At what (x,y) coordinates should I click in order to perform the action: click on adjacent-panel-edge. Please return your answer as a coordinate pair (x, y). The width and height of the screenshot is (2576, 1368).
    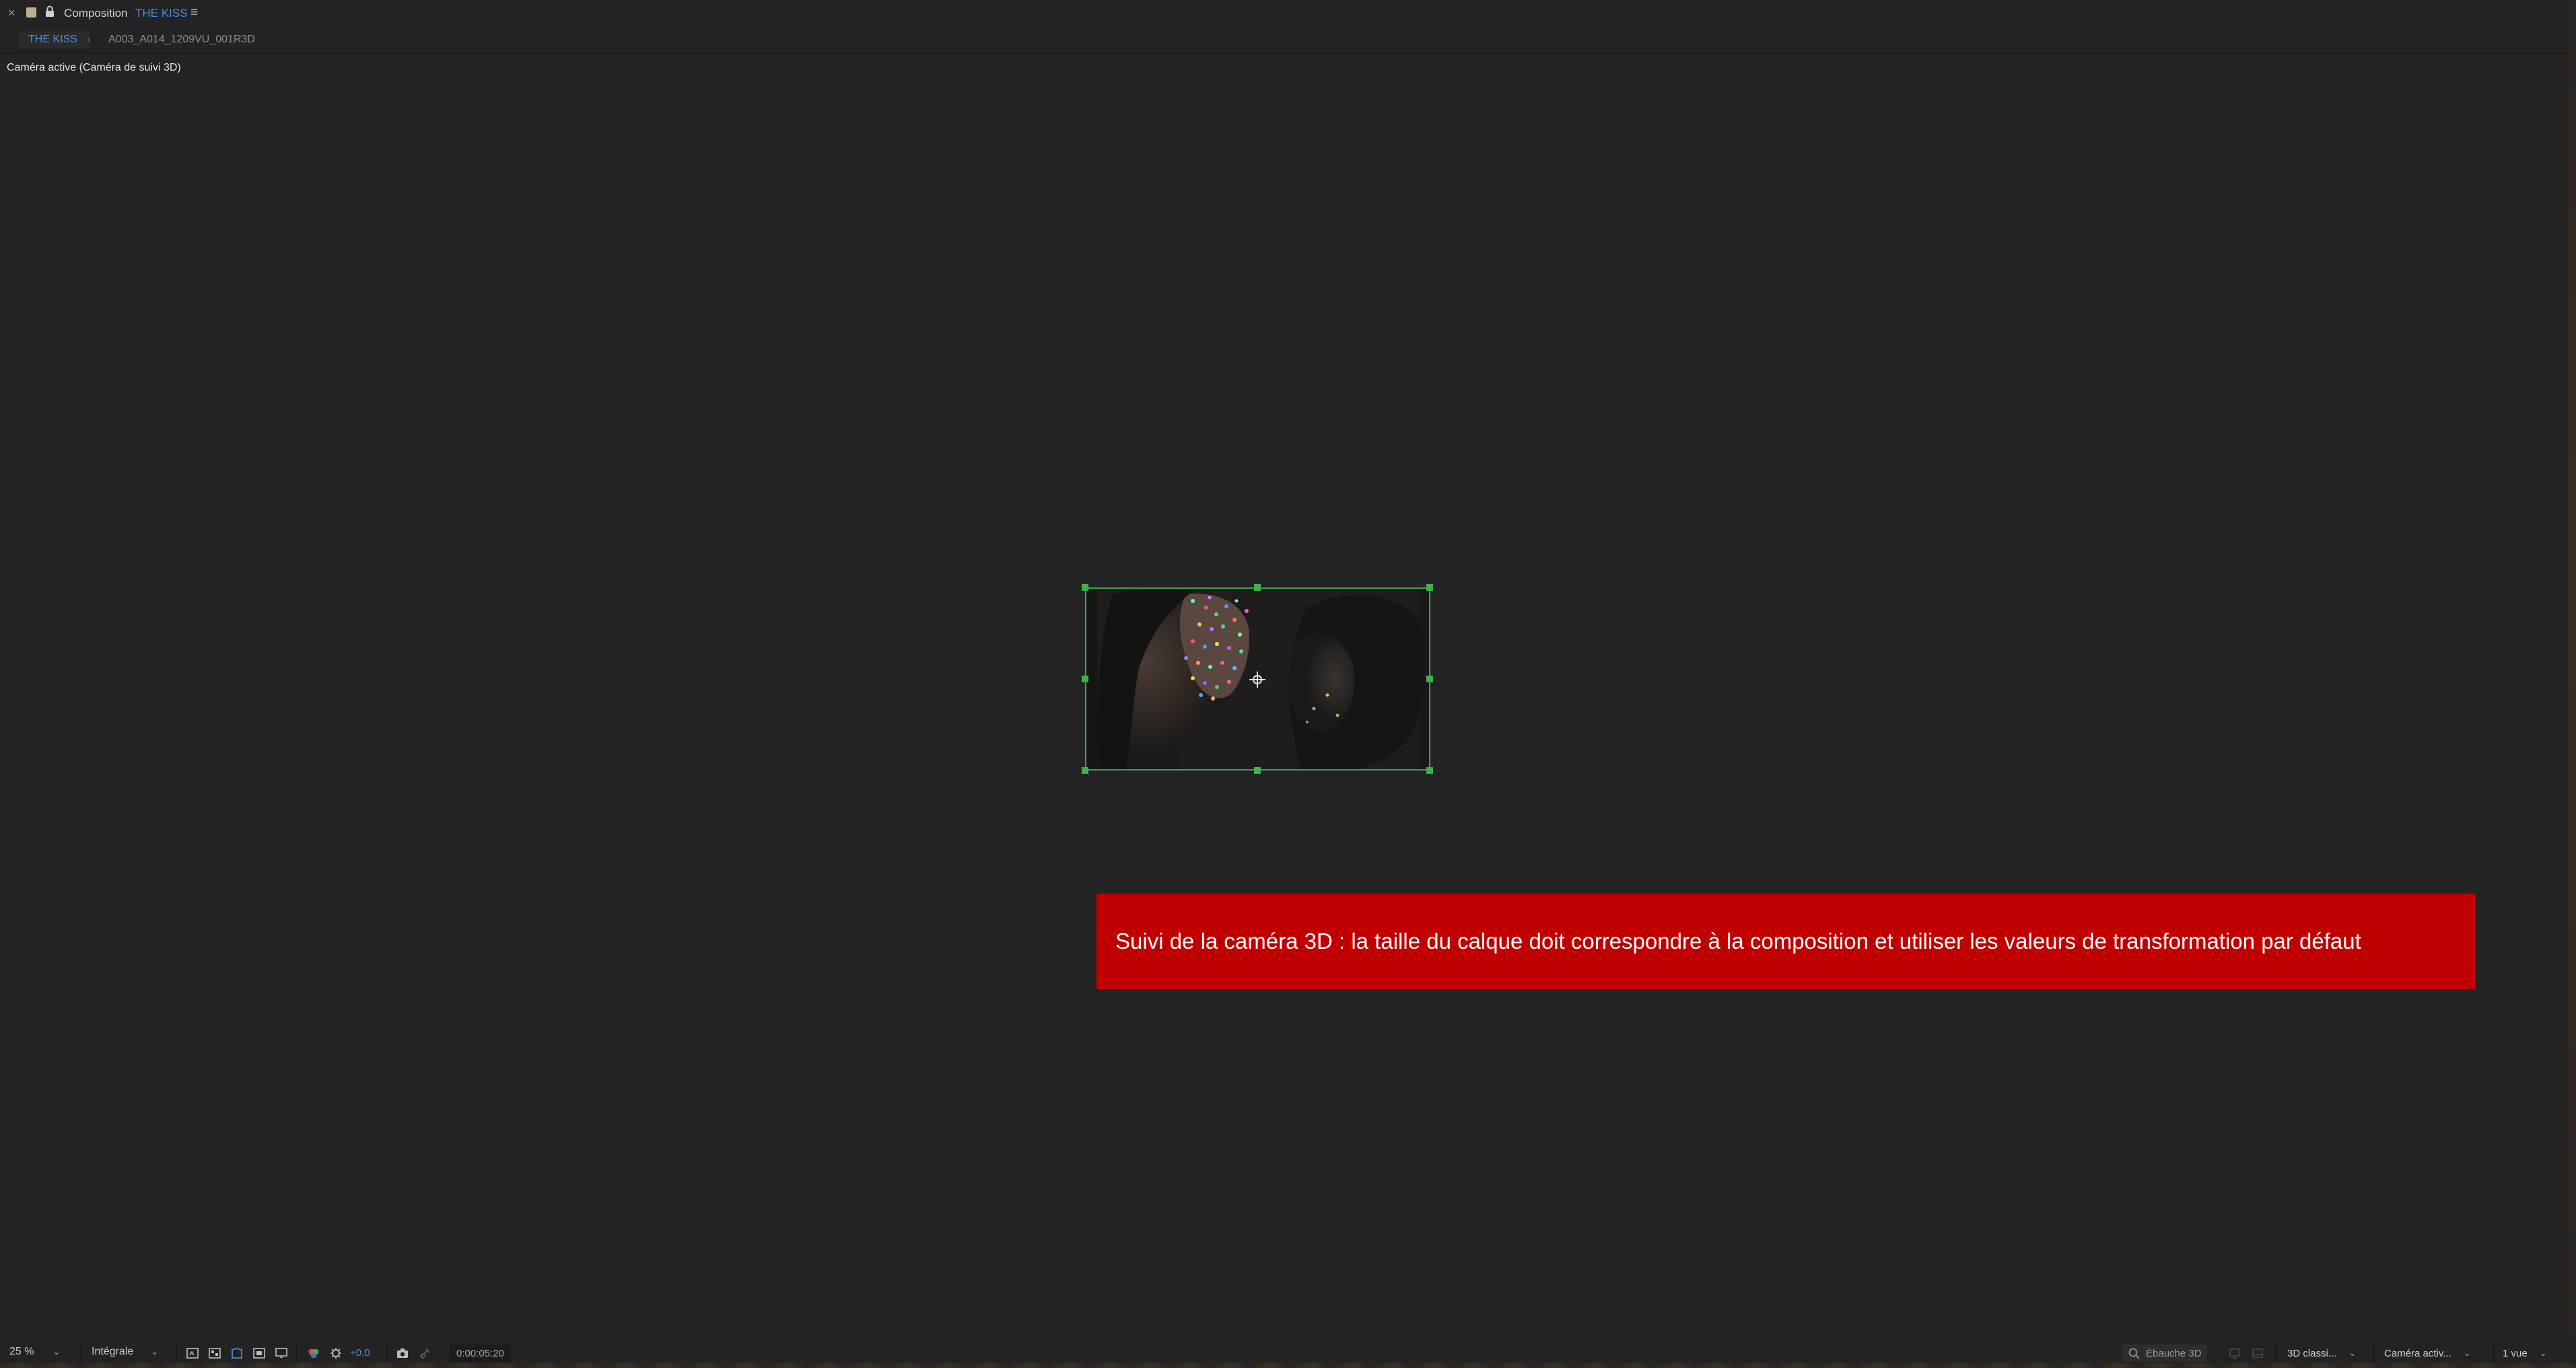
    Looking at the image, I should click on (2572, 684).